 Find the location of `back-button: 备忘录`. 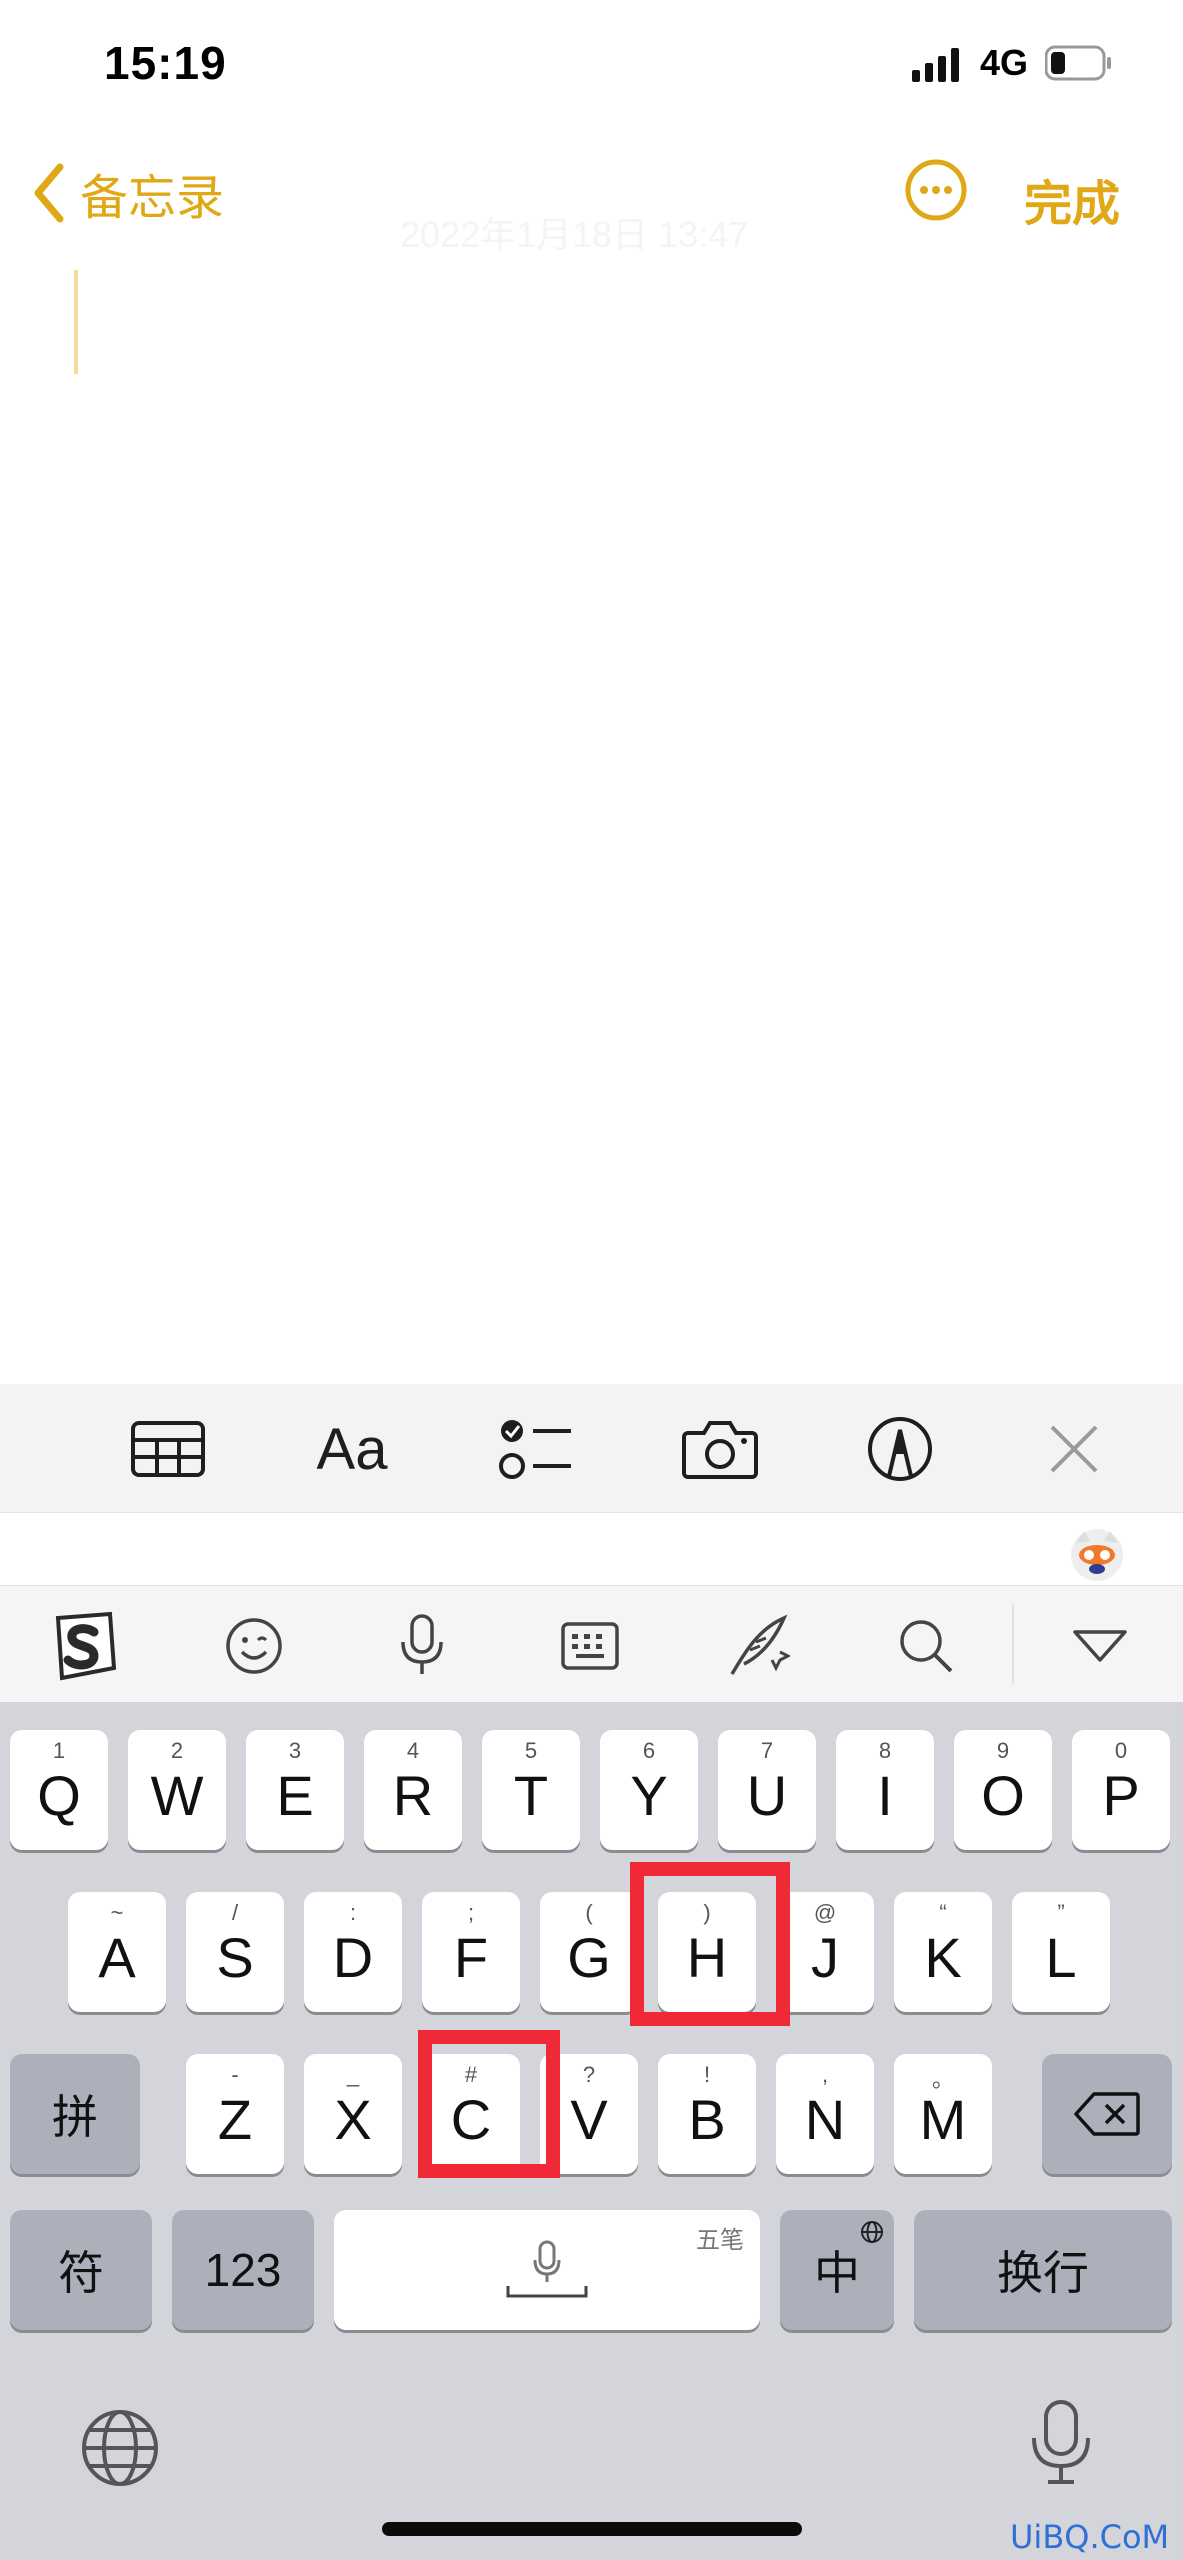

back-button: 备忘录 is located at coordinates (128, 193).